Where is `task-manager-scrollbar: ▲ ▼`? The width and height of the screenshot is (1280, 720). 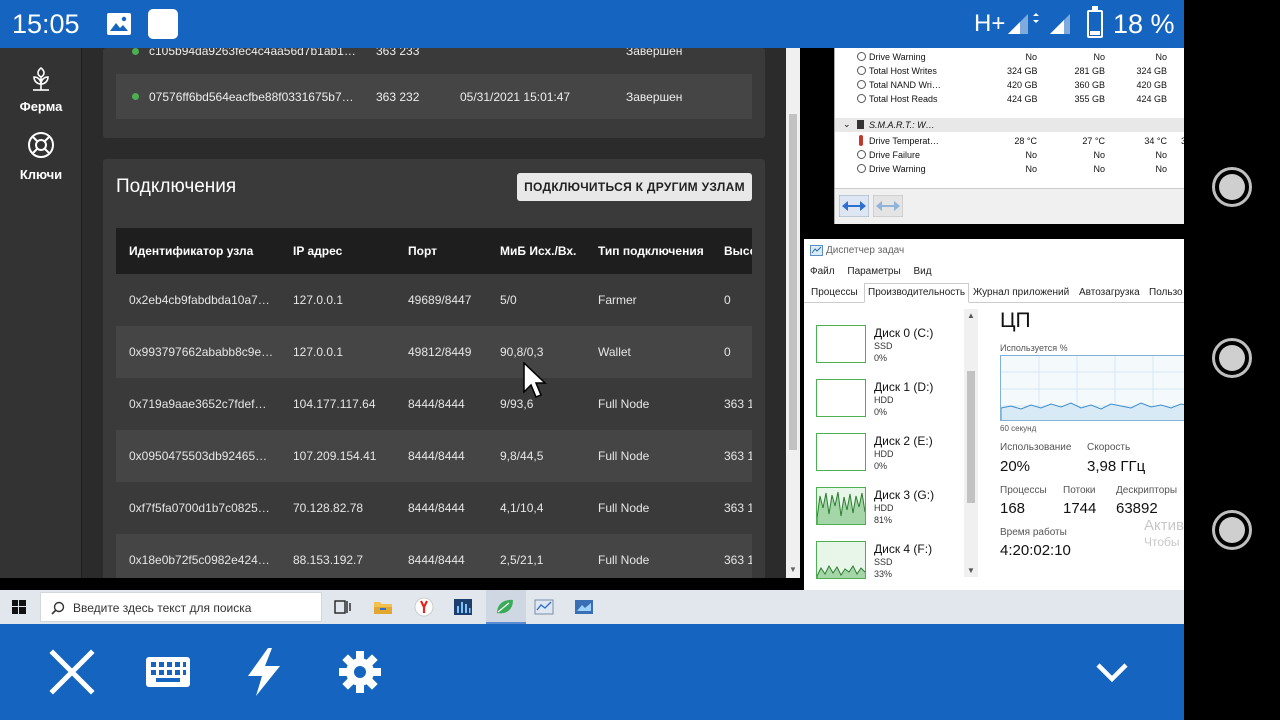 task-manager-scrollbar: ▲ ▼ is located at coordinates (971, 443).